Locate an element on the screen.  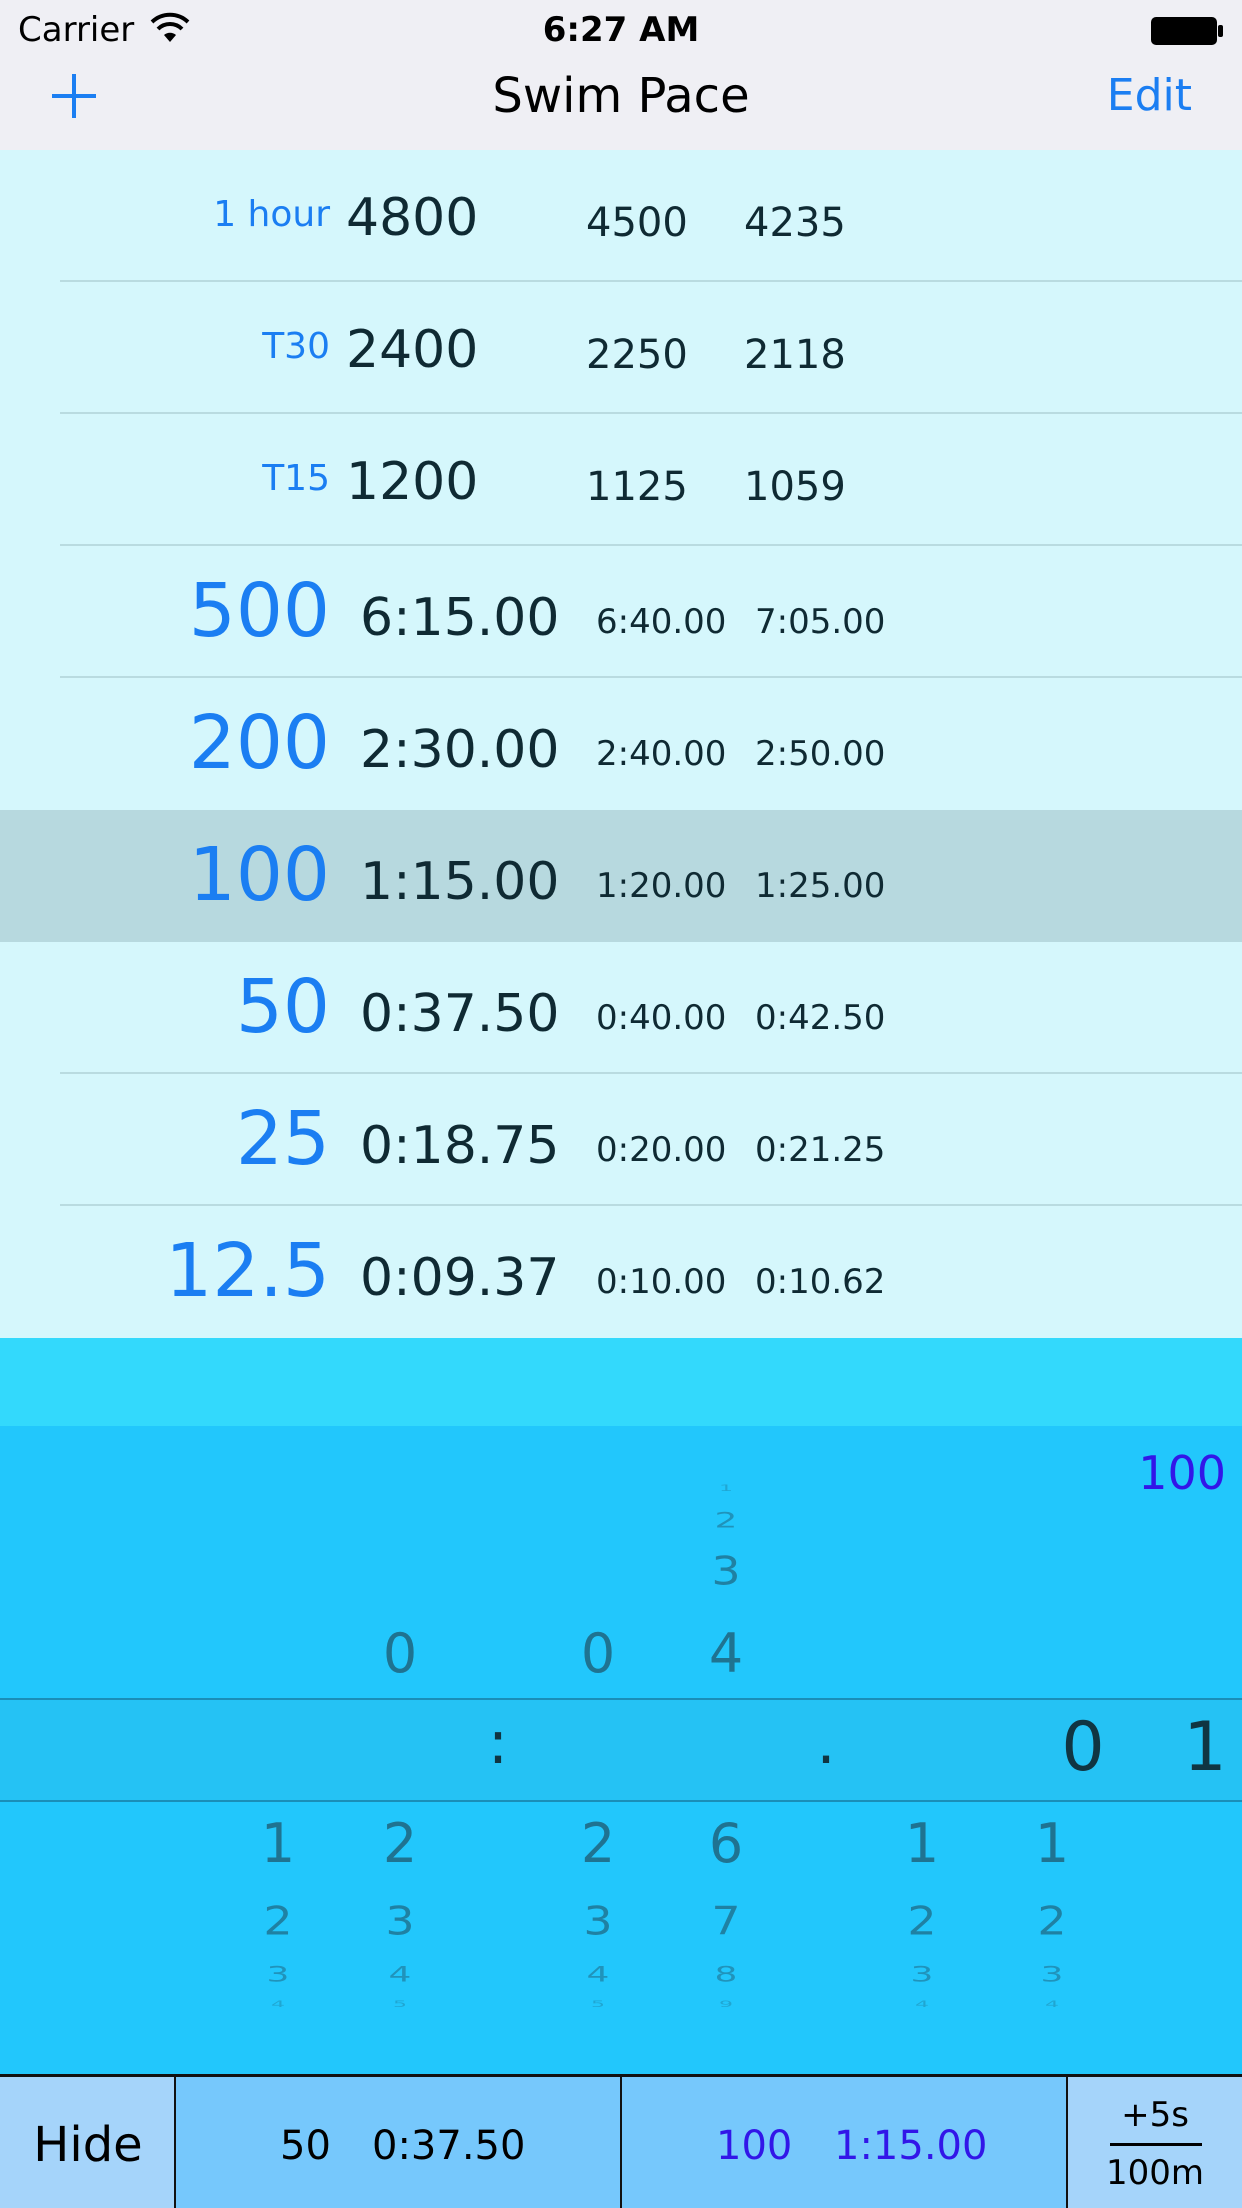
hide-button-label: Hide is located at coordinates (88, 2145).